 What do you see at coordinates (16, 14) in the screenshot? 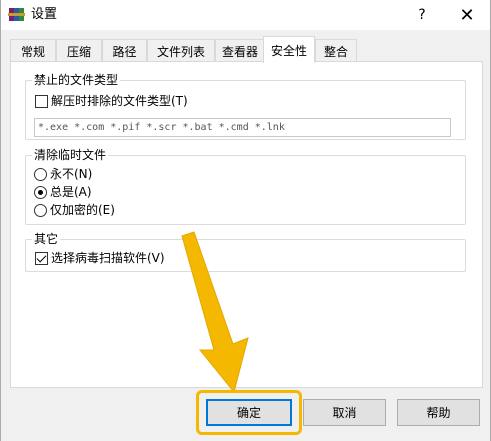
I see `winrar-books-icon` at bounding box center [16, 14].